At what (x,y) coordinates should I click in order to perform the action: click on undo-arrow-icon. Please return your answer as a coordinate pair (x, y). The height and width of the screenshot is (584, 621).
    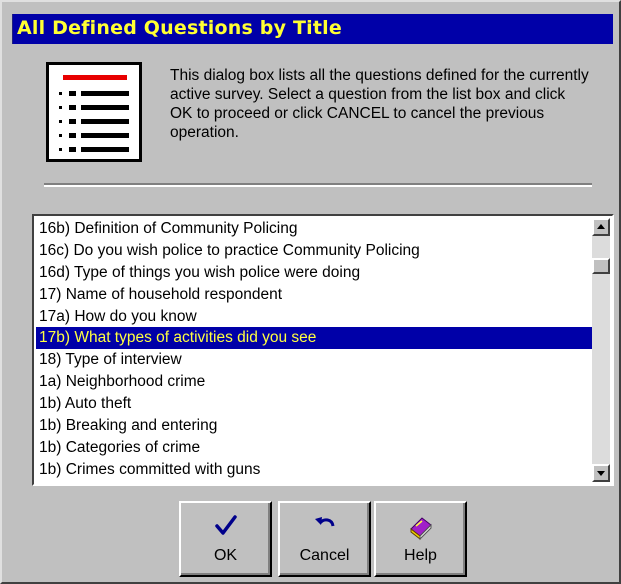
    Looking at the image, I should click on (324, 522).